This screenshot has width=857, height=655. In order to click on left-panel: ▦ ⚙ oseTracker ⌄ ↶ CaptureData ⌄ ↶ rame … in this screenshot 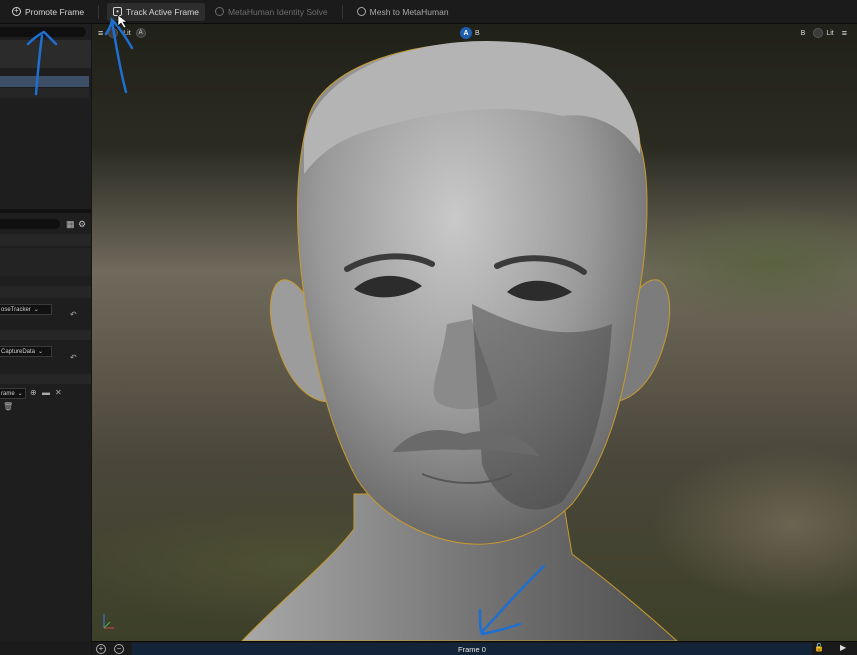, I will do `click(45, 339)`.